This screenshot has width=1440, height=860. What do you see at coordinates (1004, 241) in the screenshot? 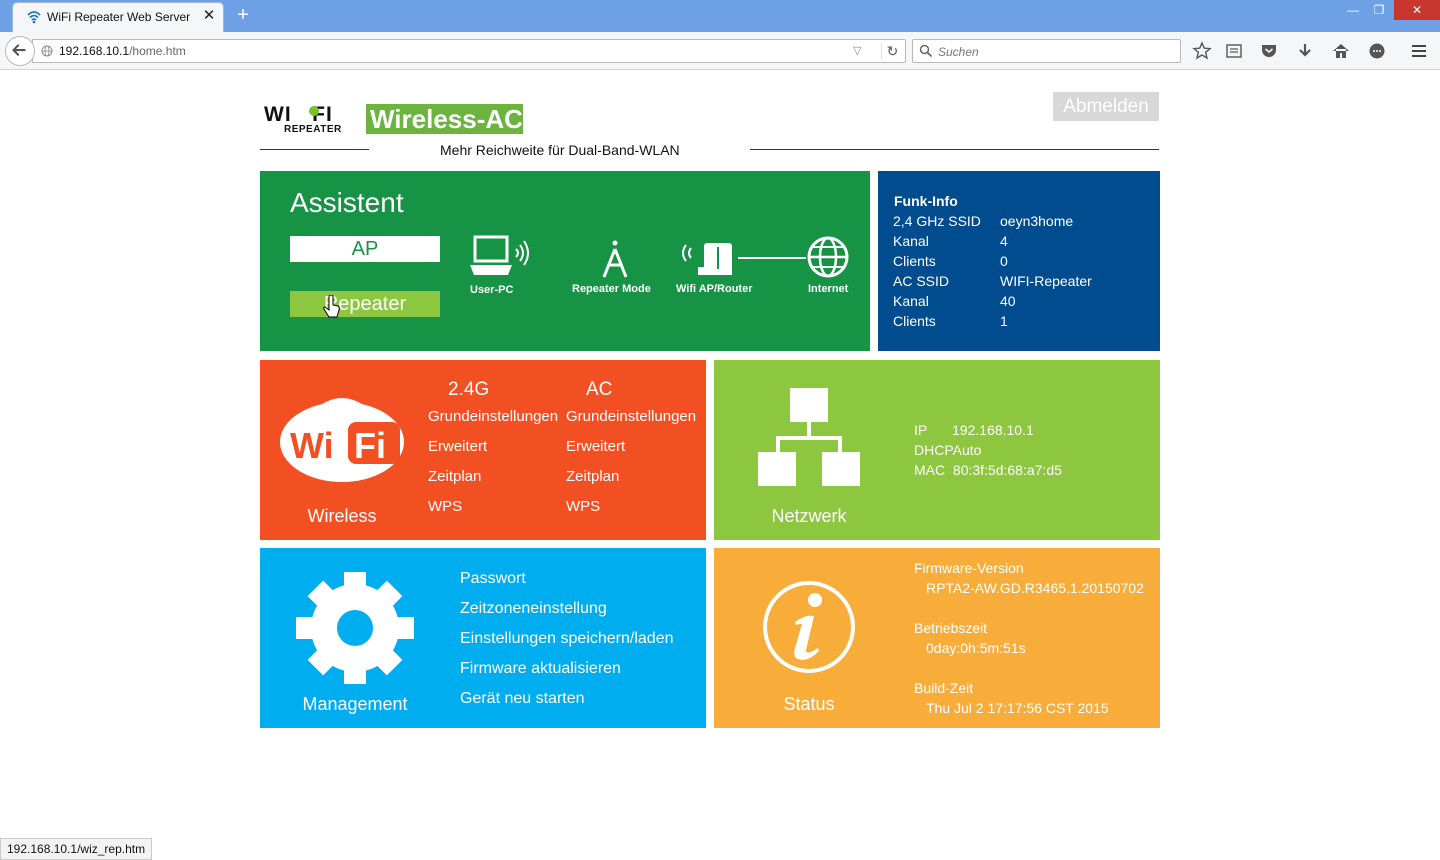
I see `funk-value: 4` at bounding box center [1004, 241].